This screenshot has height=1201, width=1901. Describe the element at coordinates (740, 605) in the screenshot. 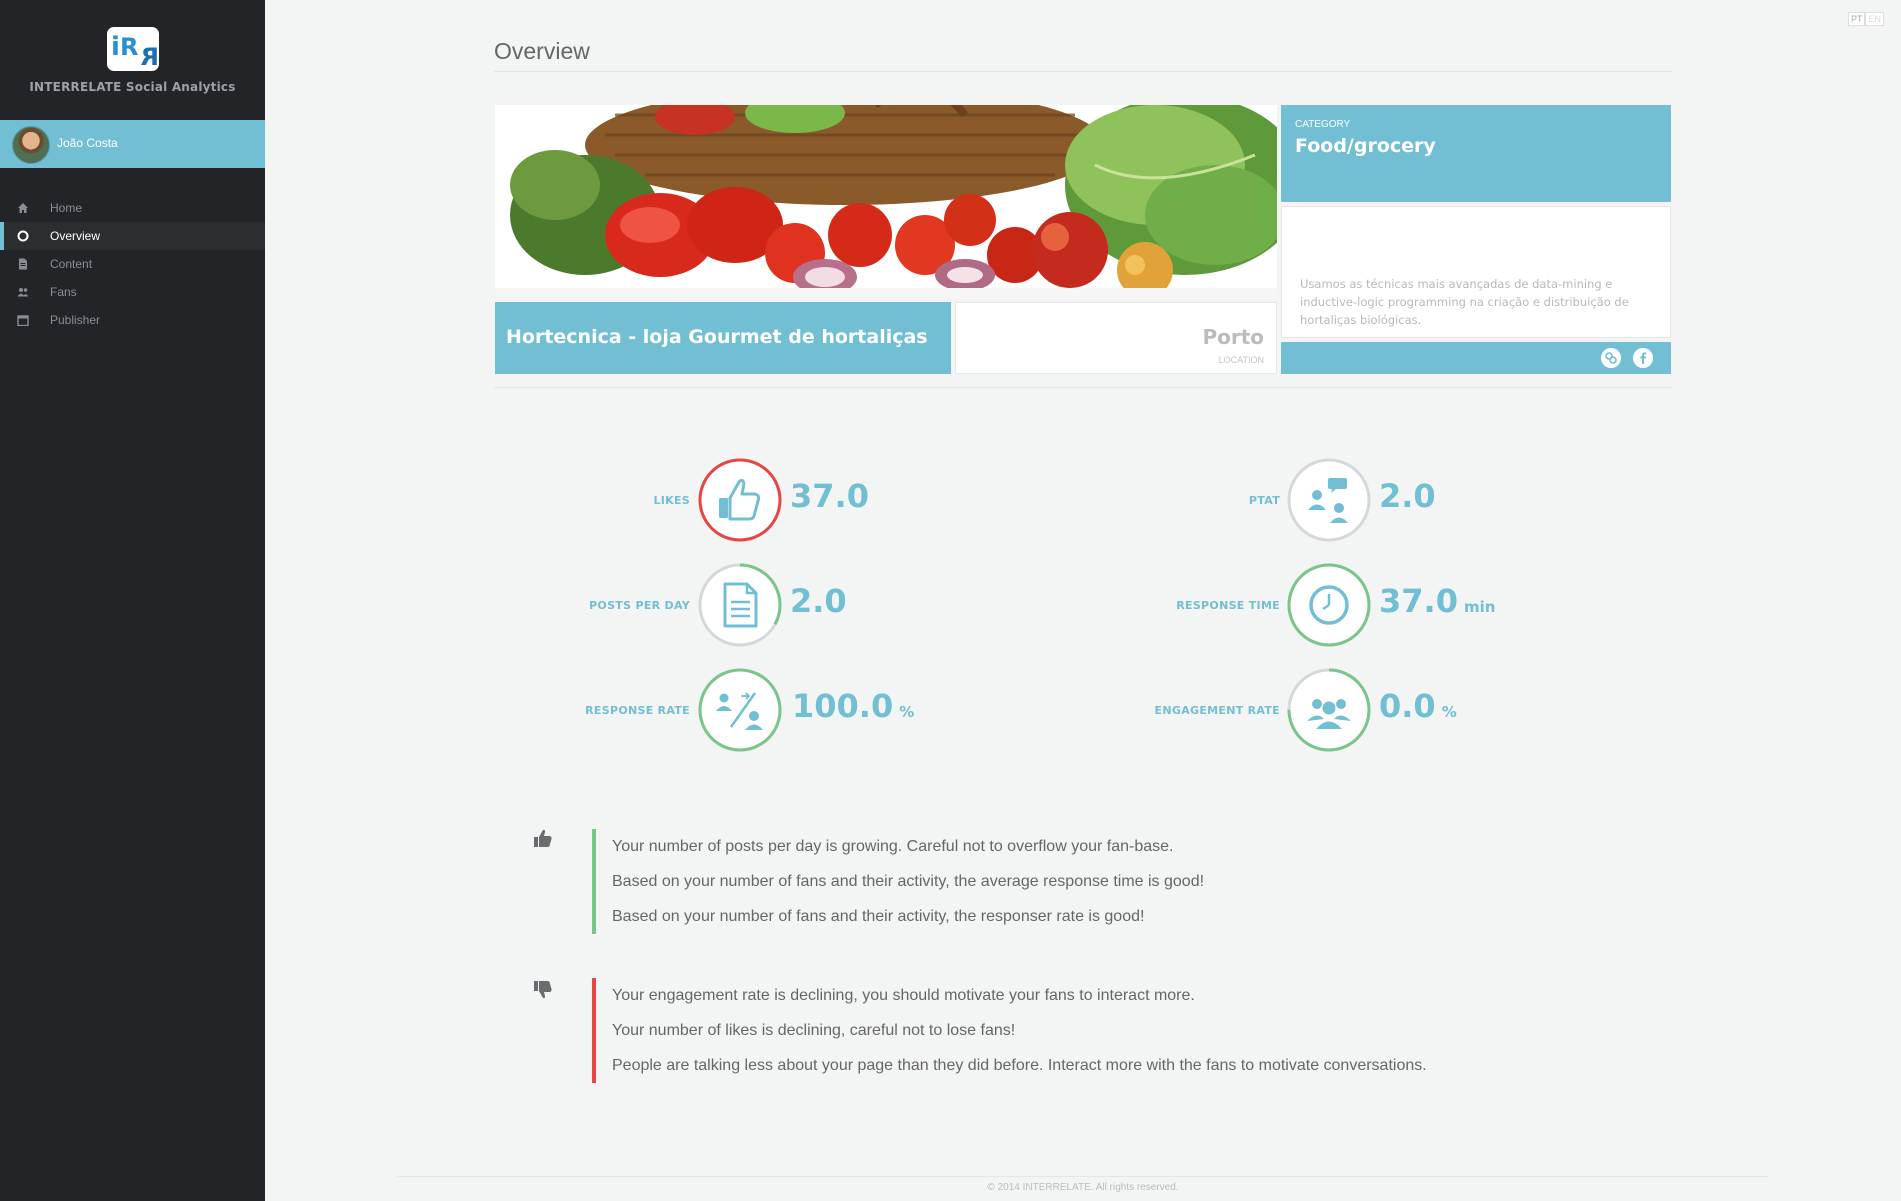

I see `posts-per-day-ring` at that location.